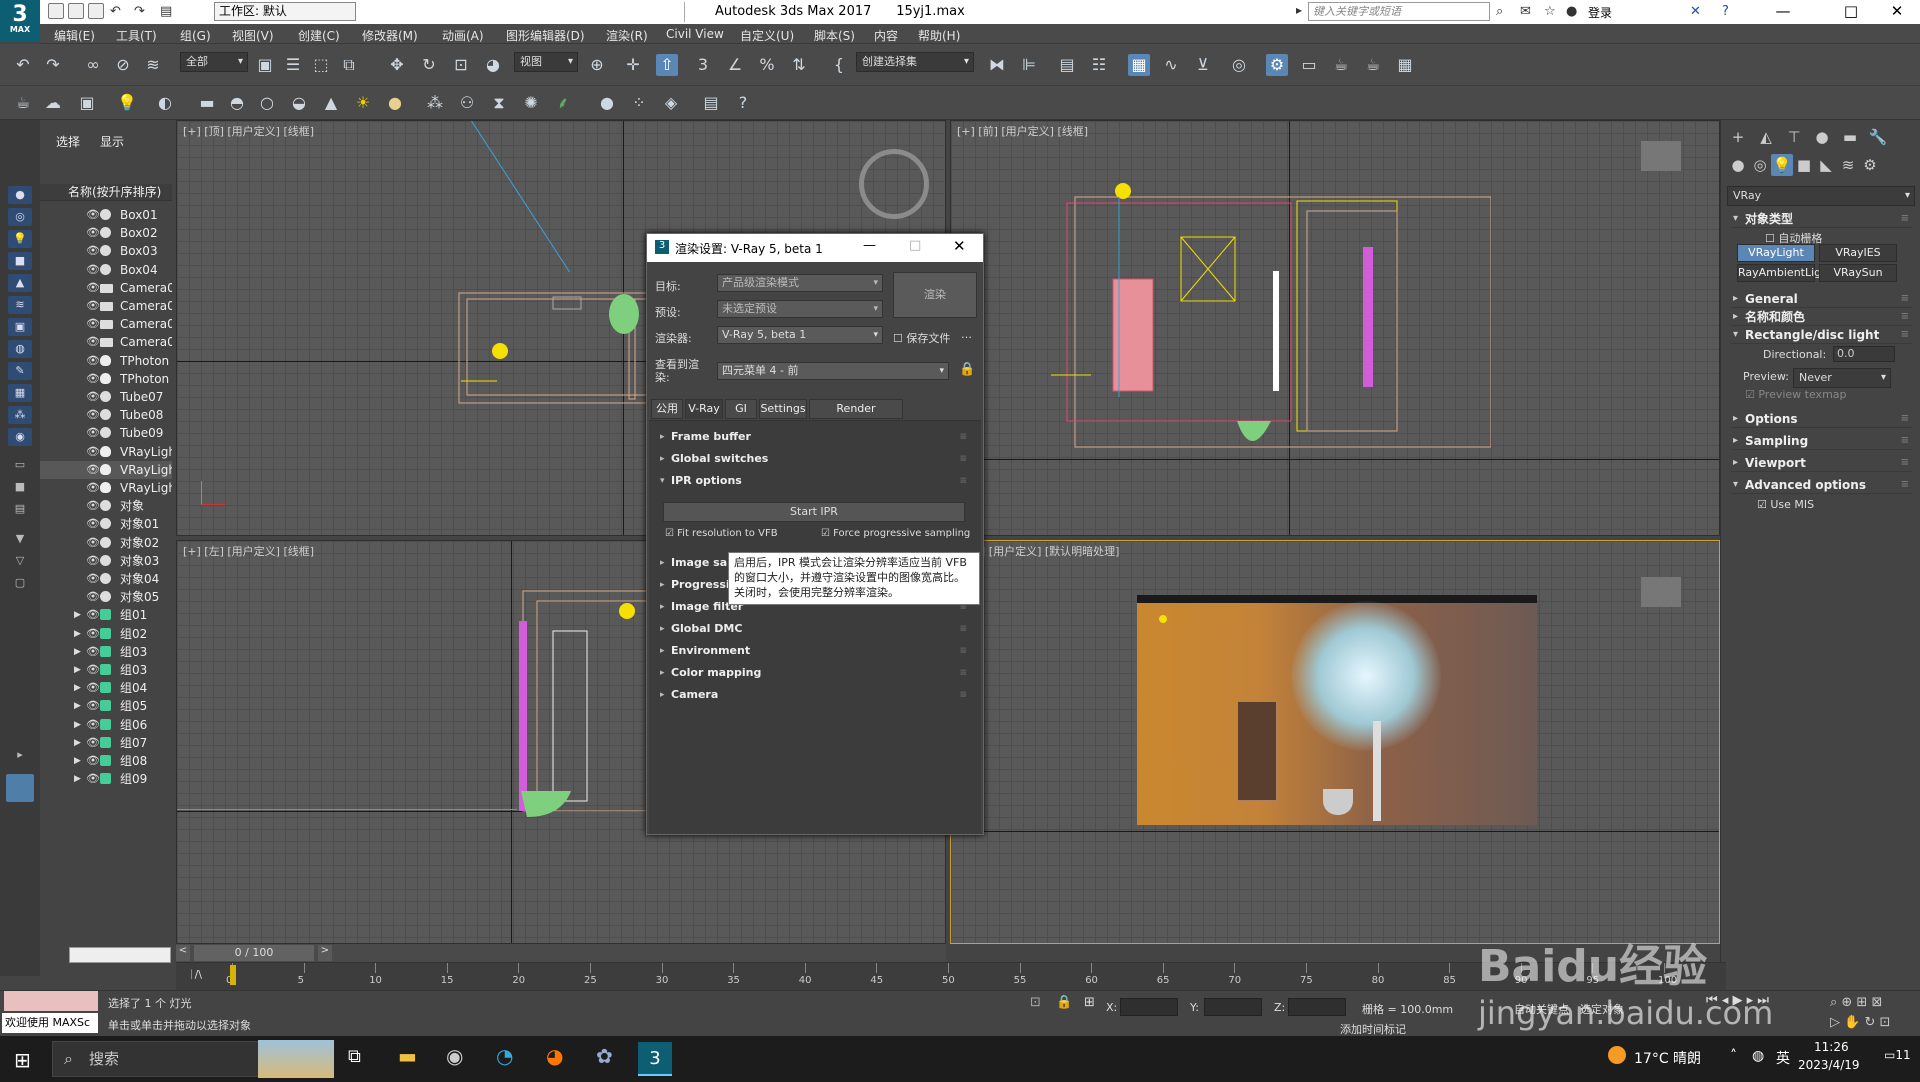 Image resolution: width=1920 pixels, height=1082 pixels. What do you see at coordinates (1760, 165) in the screenshot?
I see `shapes-icon: ◎` at bounding box center [1760, 165].